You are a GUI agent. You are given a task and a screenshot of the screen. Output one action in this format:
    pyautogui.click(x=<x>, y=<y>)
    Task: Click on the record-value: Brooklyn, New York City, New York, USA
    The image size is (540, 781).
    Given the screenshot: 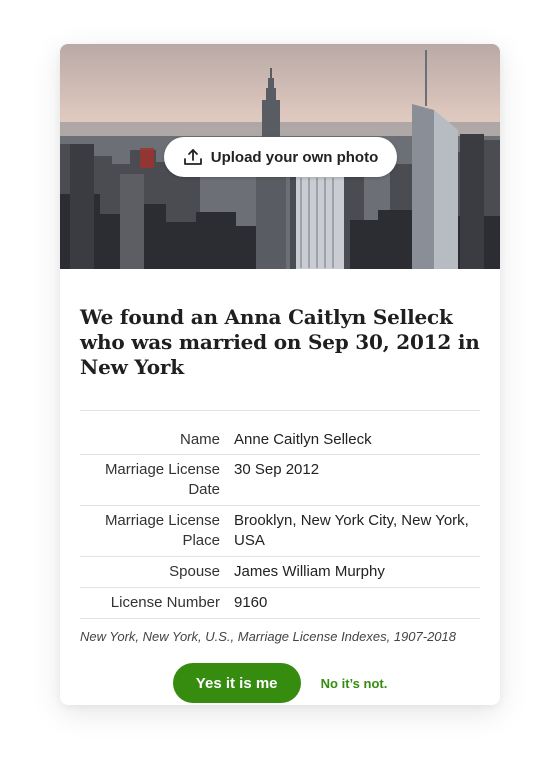 What is the action you would take?
    pyautogui.click(x=351, y=530)
    